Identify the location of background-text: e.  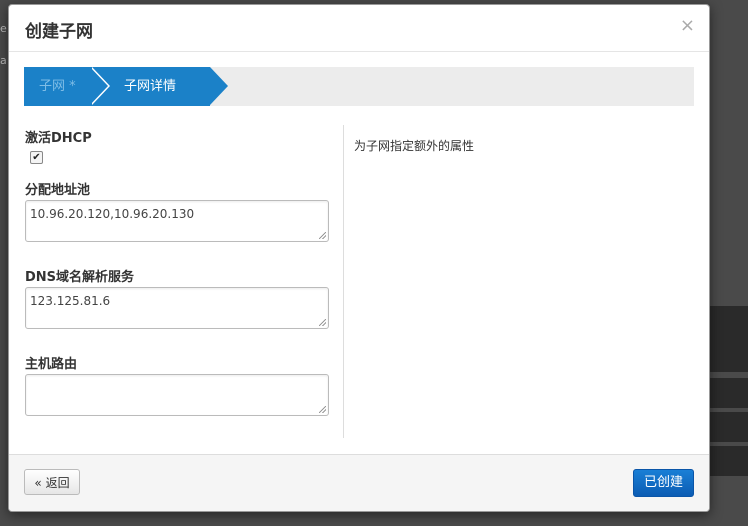
(3, 28).